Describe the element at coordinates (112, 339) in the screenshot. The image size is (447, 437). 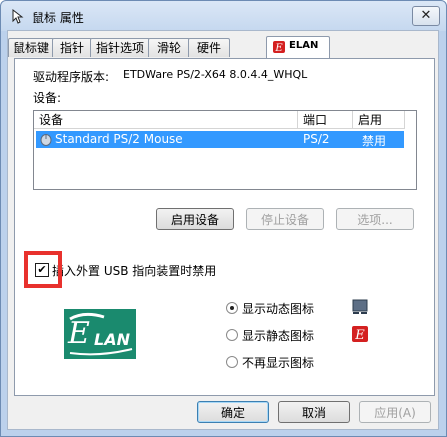
I see `elan-logo-text: LAN` at that location.